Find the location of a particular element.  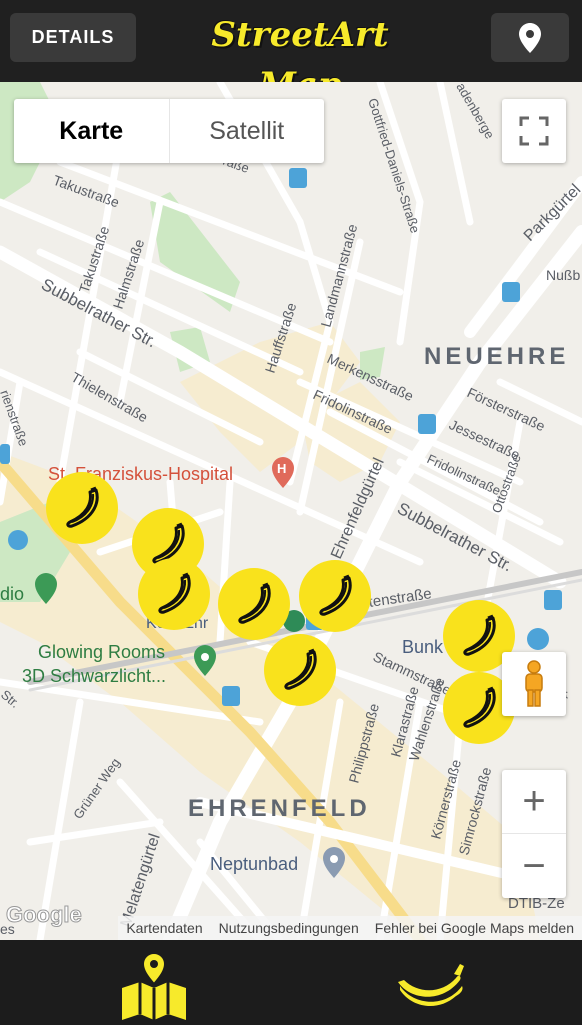

map-type-control: Karte Satellit is located at coordinates (169, 131).